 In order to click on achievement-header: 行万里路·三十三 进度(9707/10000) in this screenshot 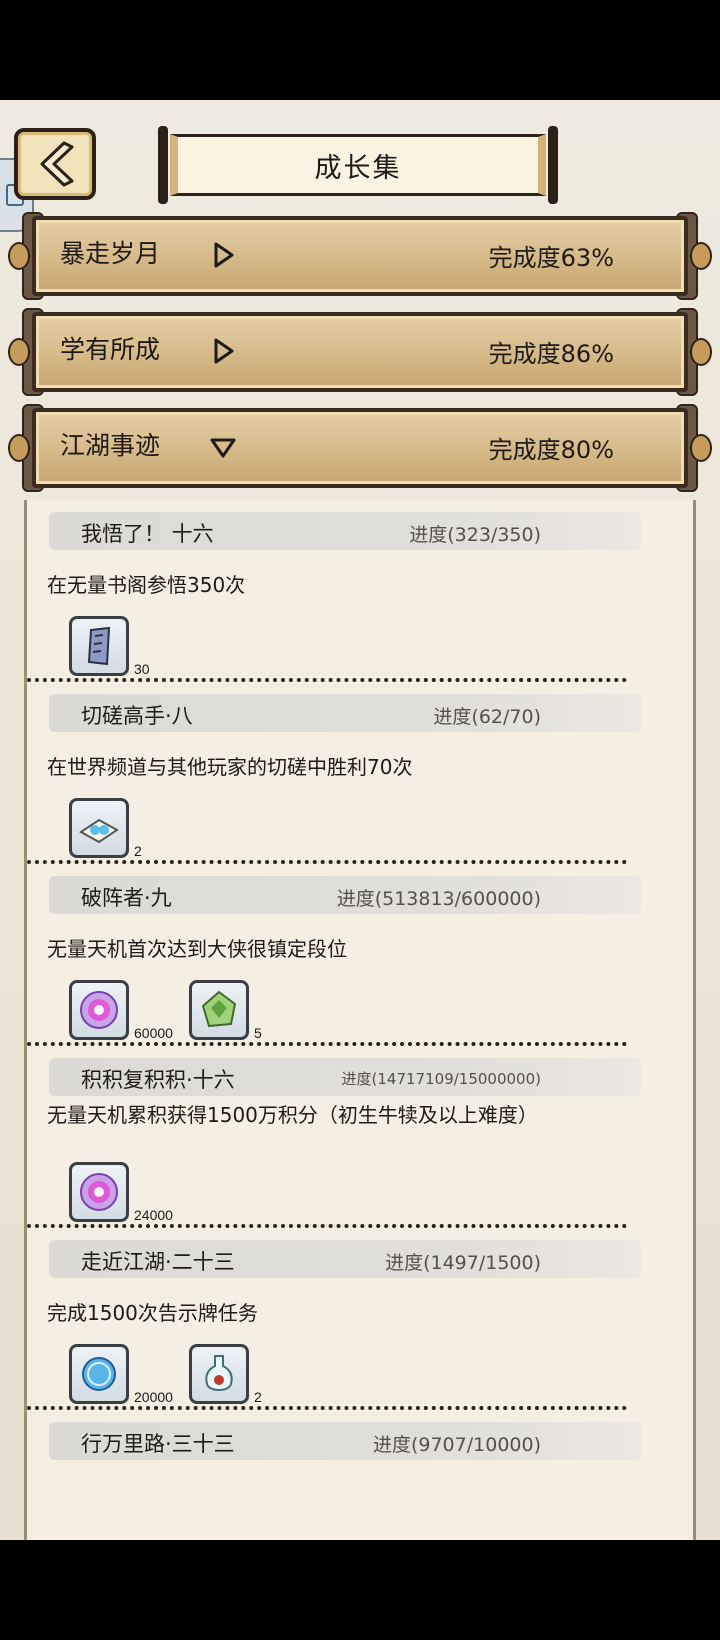, I will do `click(345, 1441)`.